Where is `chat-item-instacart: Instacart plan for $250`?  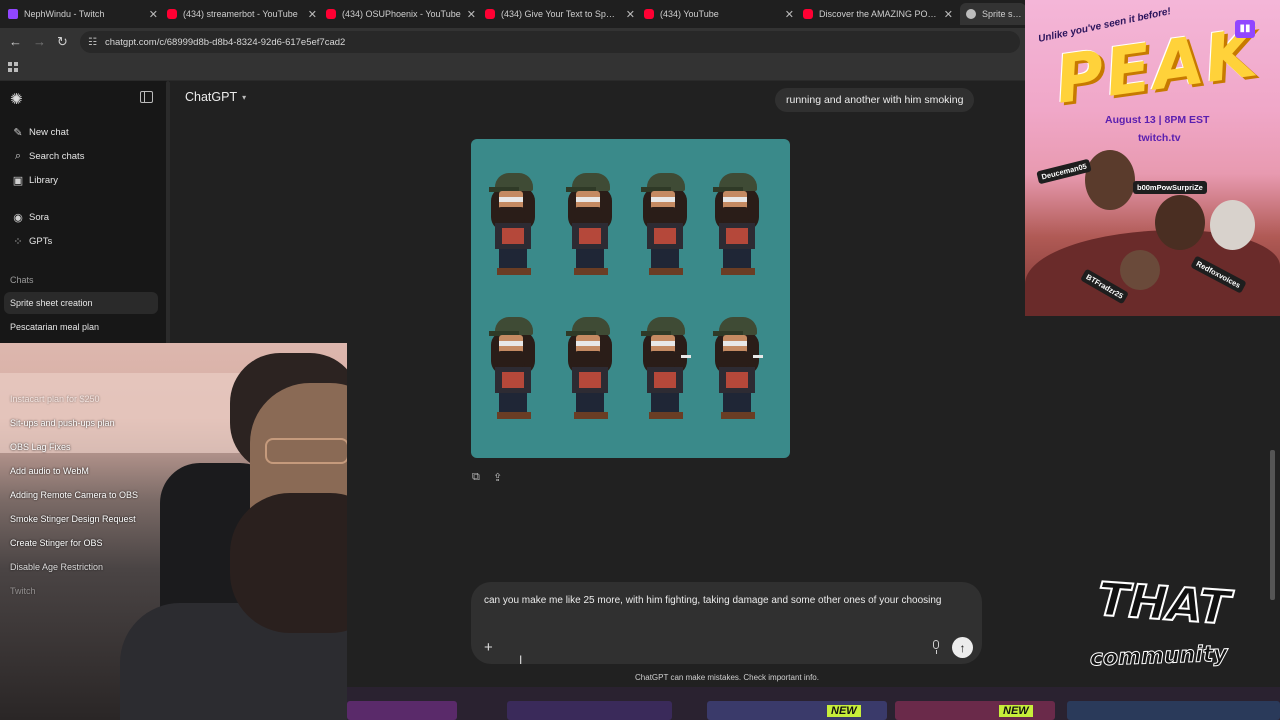
chat-item-instacart: Instacart plan for $250 is located at coordinates (55, 399).